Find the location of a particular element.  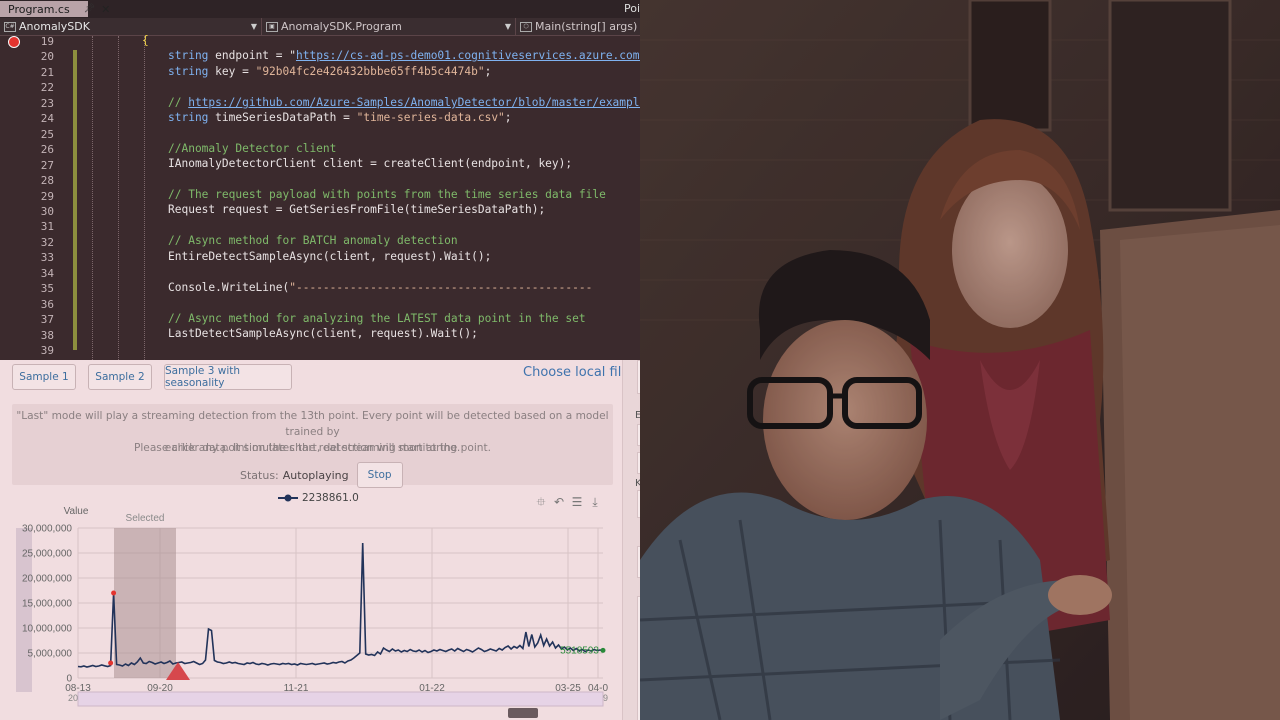

tab-right-fragment: Poi is located at coordinates (632, 8).